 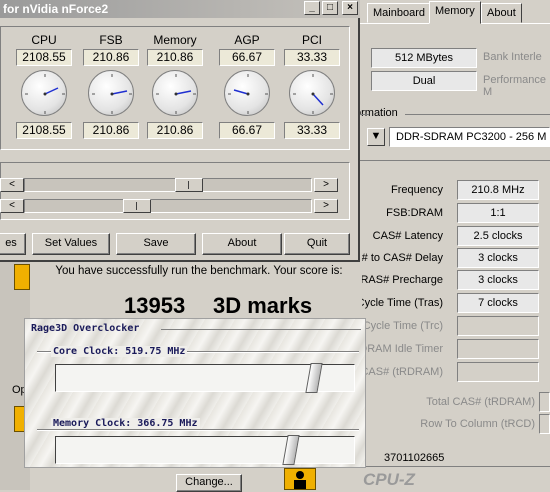 What do you see at coordinates (414, 458) in the screenshot?
I see `serial-label: 3701102665` at bounding box center [414, 458].